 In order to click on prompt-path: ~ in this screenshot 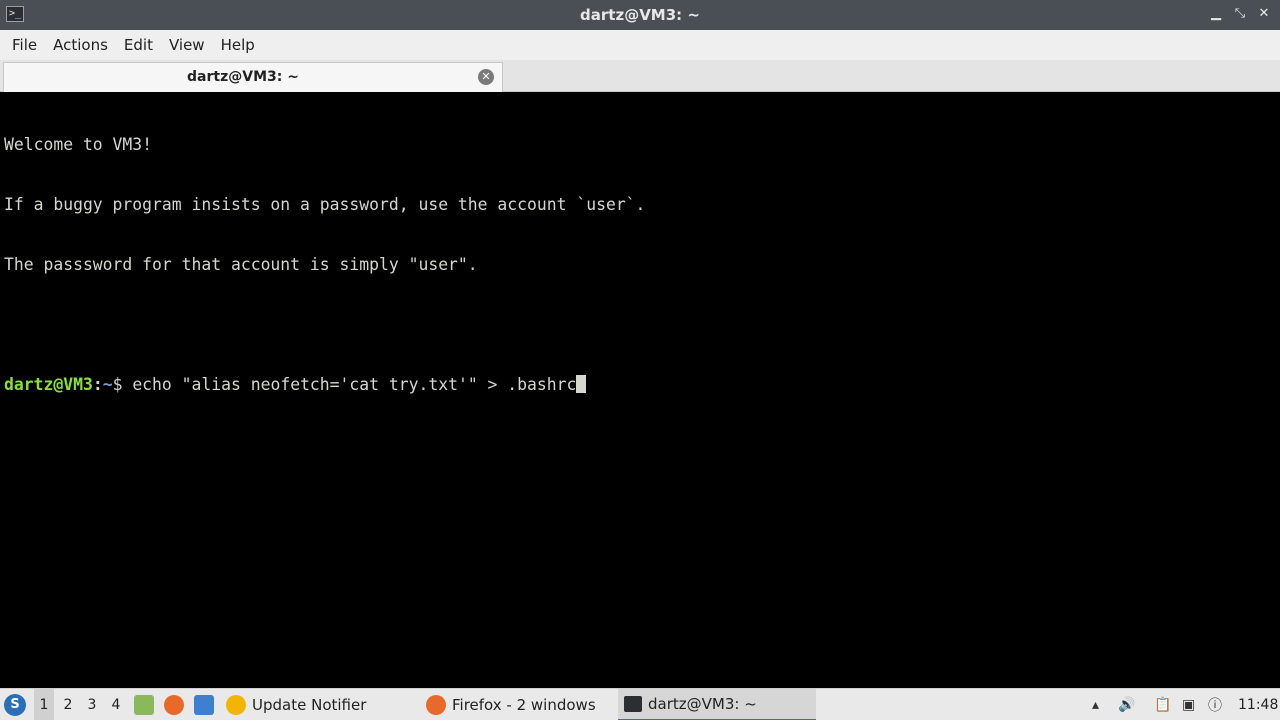, I will do `click(107, 384)`.